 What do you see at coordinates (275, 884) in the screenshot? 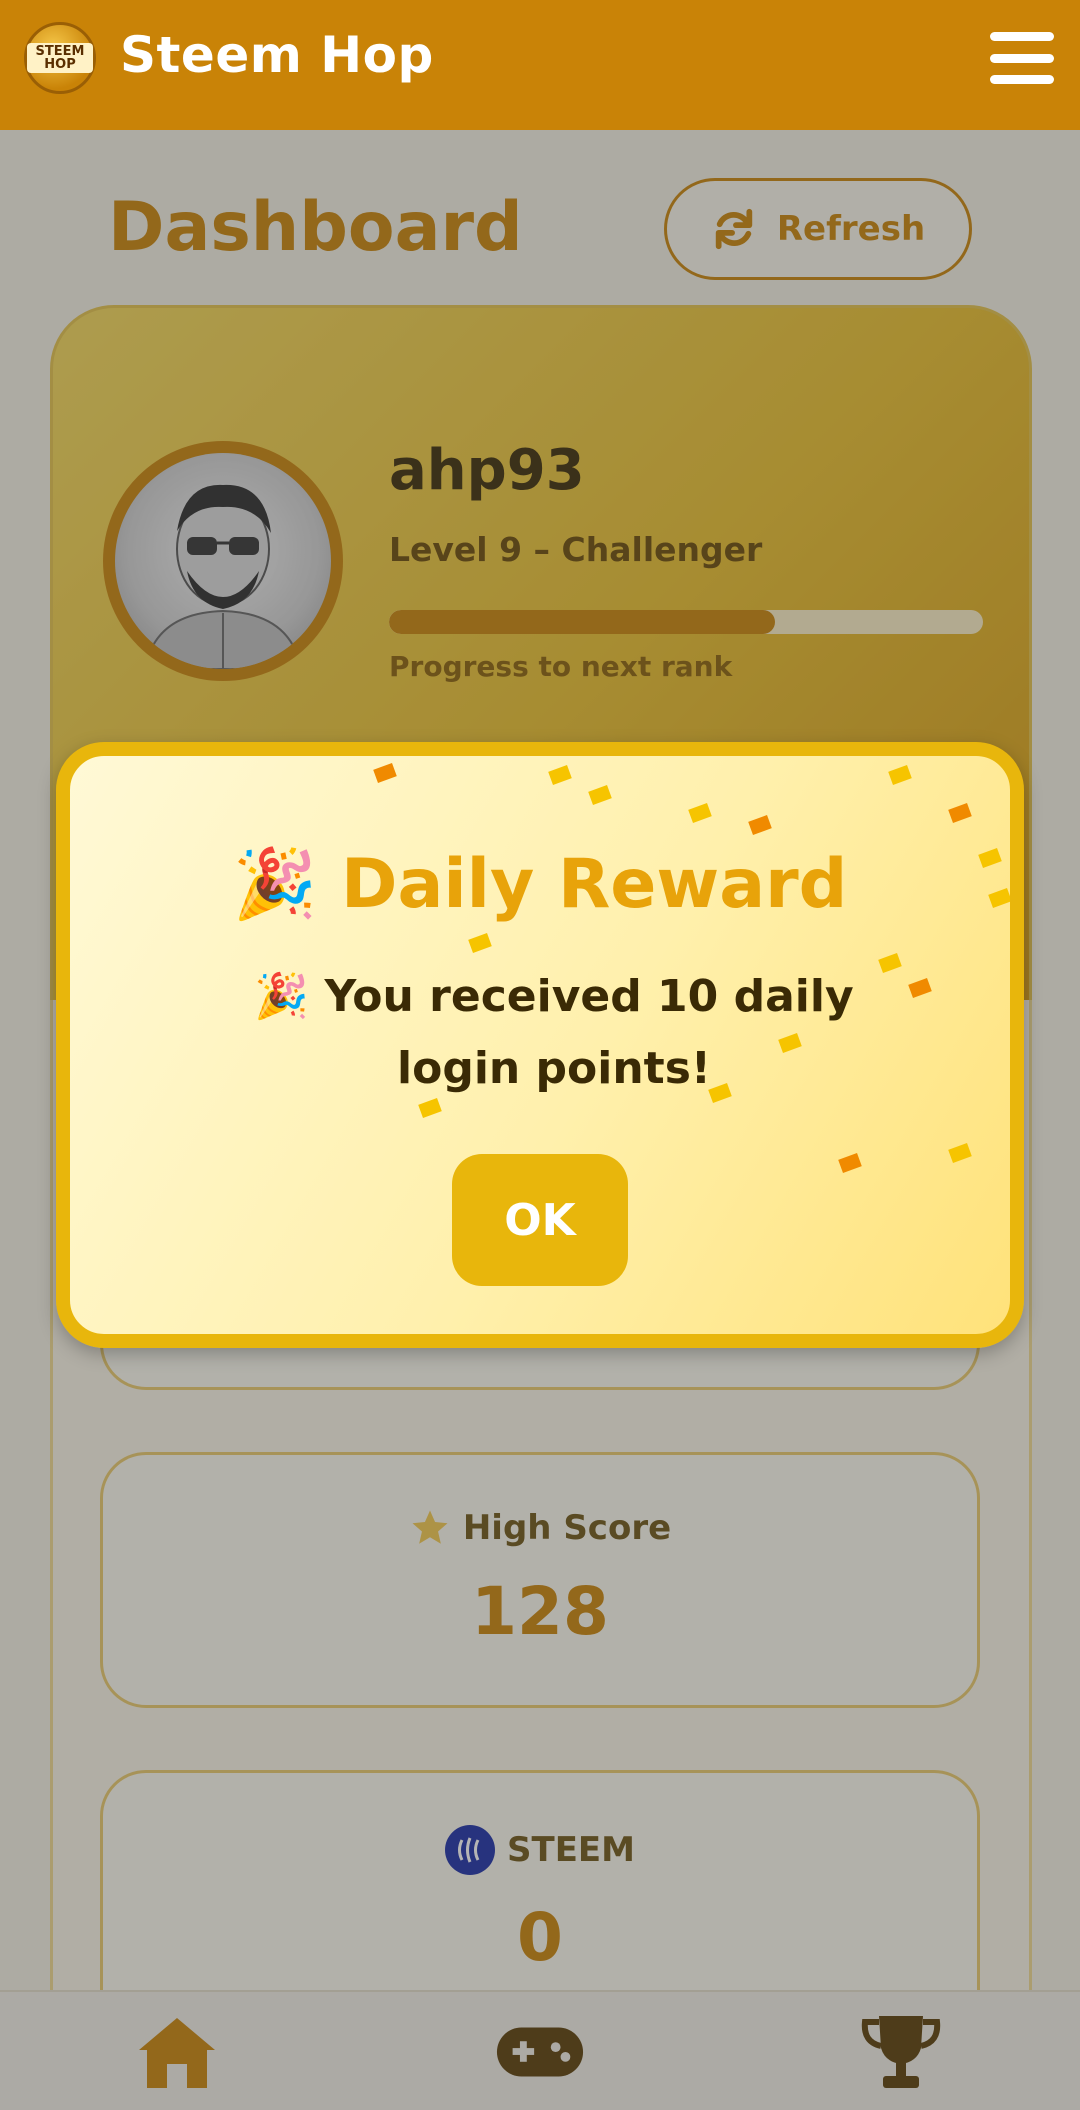
I see `party-popper-icon: 🎉` at bounding box center [275, 884].